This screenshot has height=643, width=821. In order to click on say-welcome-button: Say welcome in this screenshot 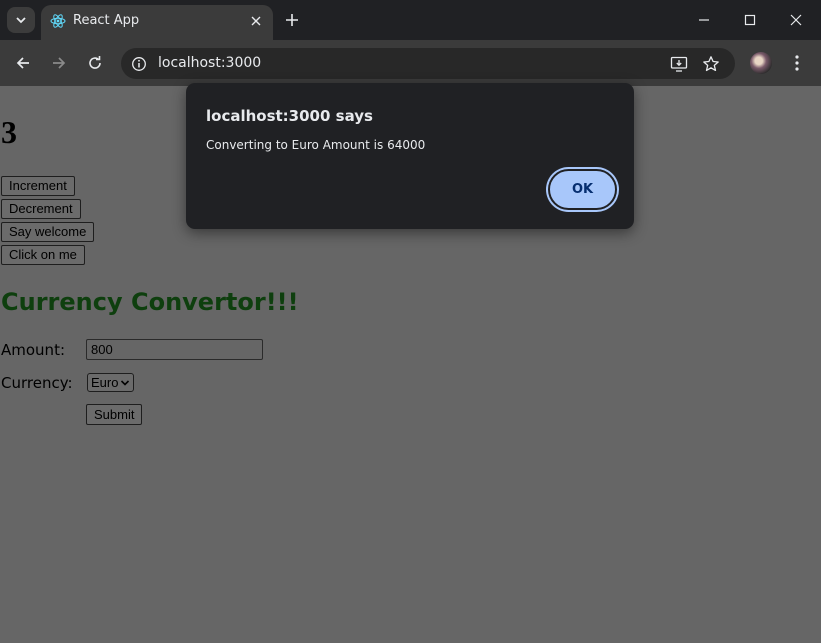, I will do `click(48, 232)`.